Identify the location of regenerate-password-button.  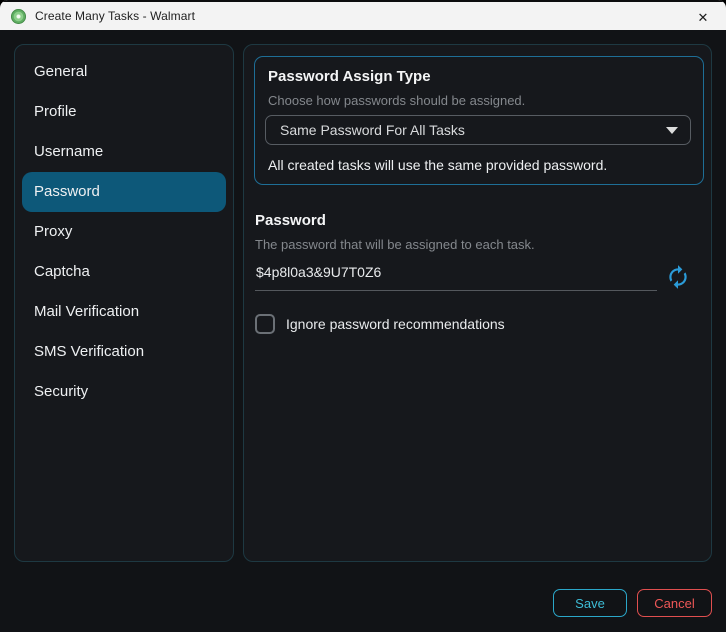
(678, 277).